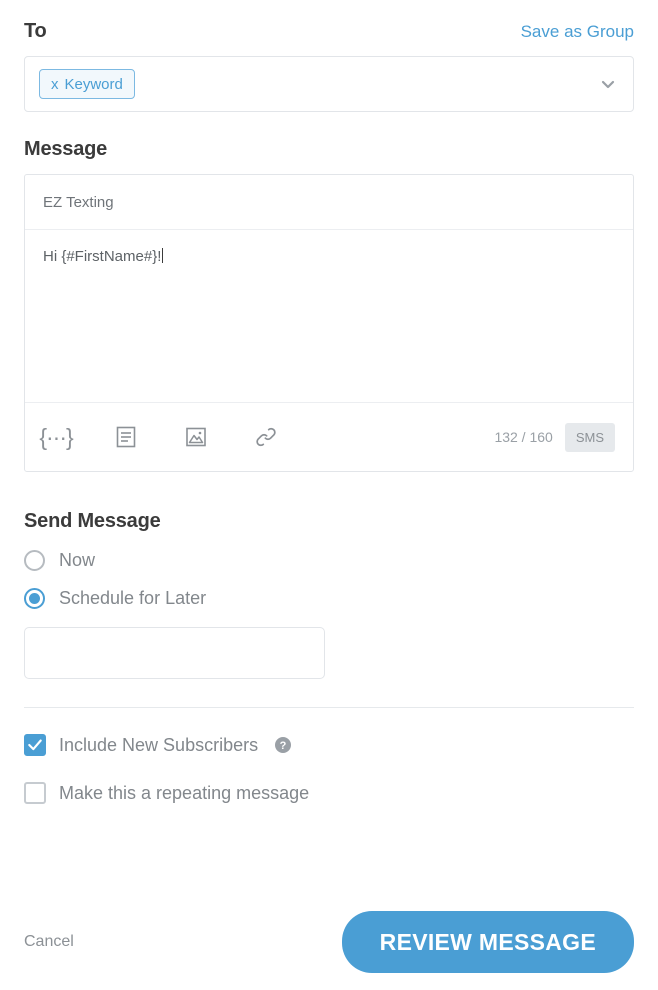  Describe the element at coordinates (329, 84) in the screenshot. I see `recipient-select: x Keyword` at that location.